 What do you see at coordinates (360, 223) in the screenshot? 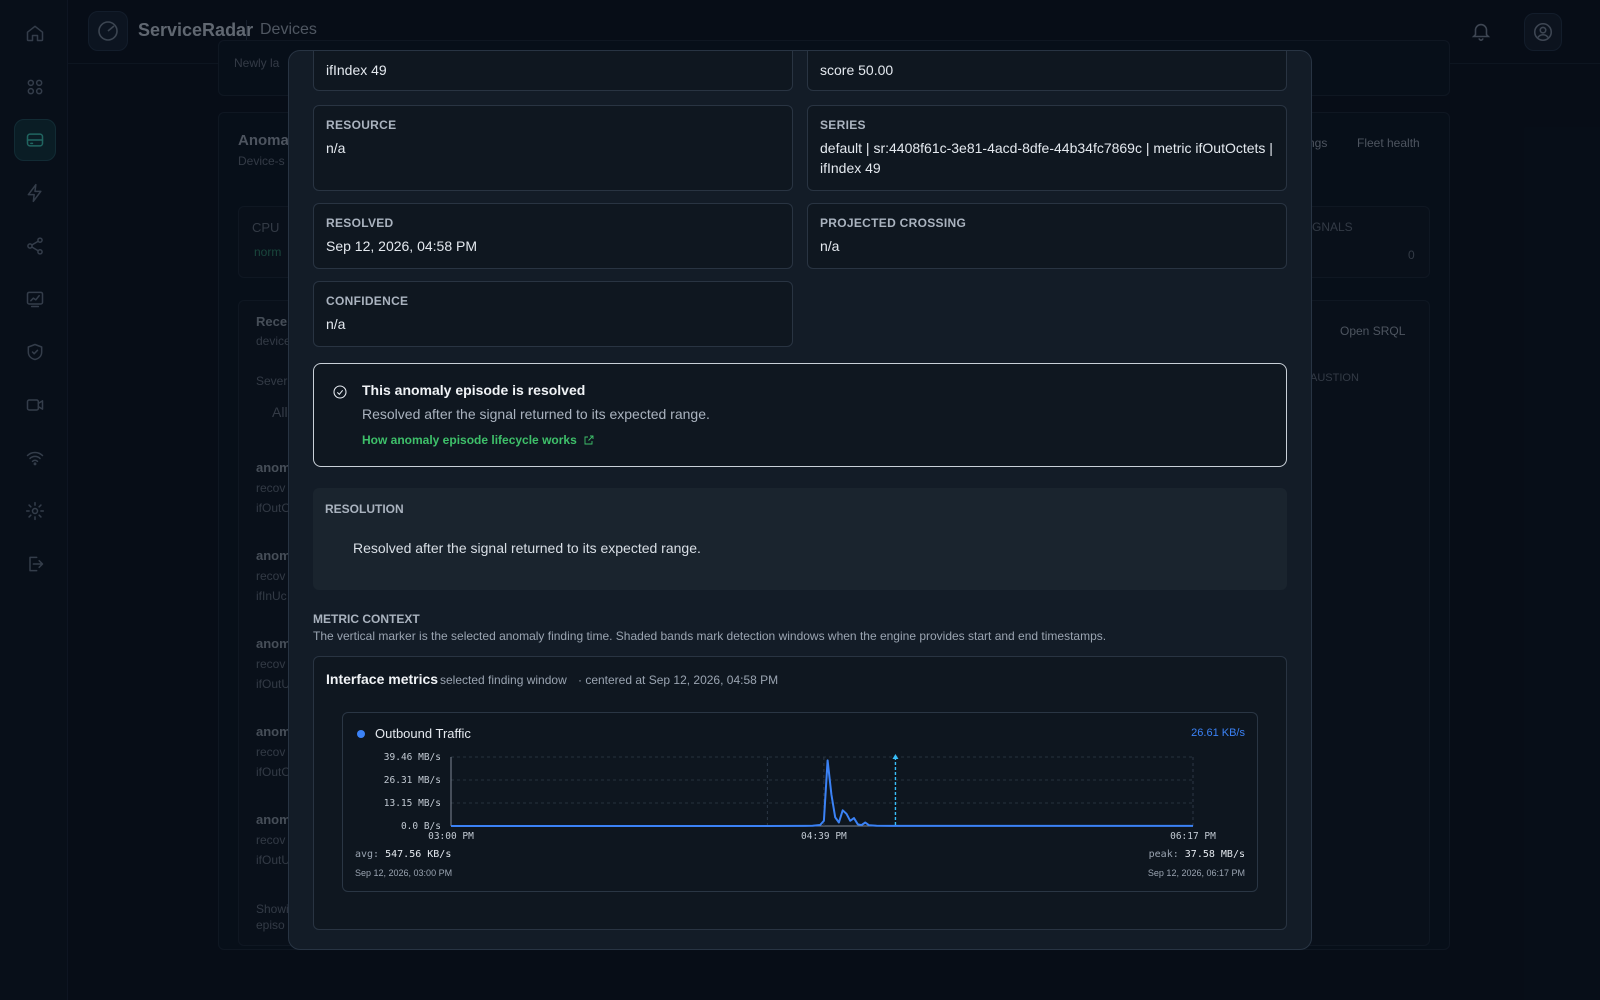
I see `resolved-label: RESOLVED` at bounding box center [360, 223].